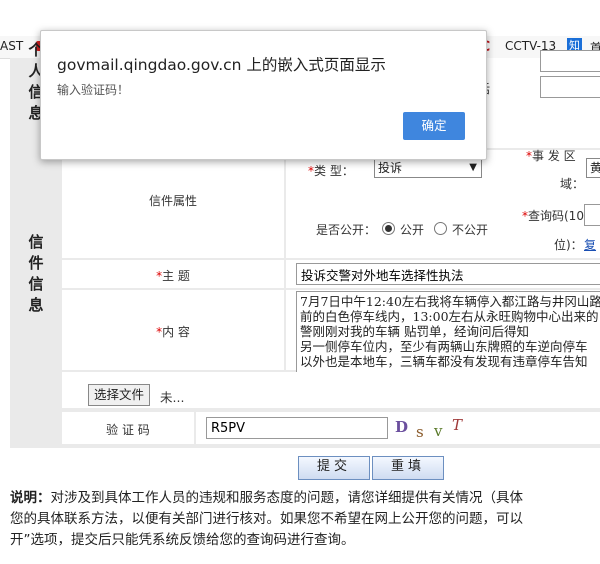 This screenshot has height=564, width=600. Describe the element at coordinates (572, 184) in the screenshot. I see `event-area-label-2: 域：` at that location.